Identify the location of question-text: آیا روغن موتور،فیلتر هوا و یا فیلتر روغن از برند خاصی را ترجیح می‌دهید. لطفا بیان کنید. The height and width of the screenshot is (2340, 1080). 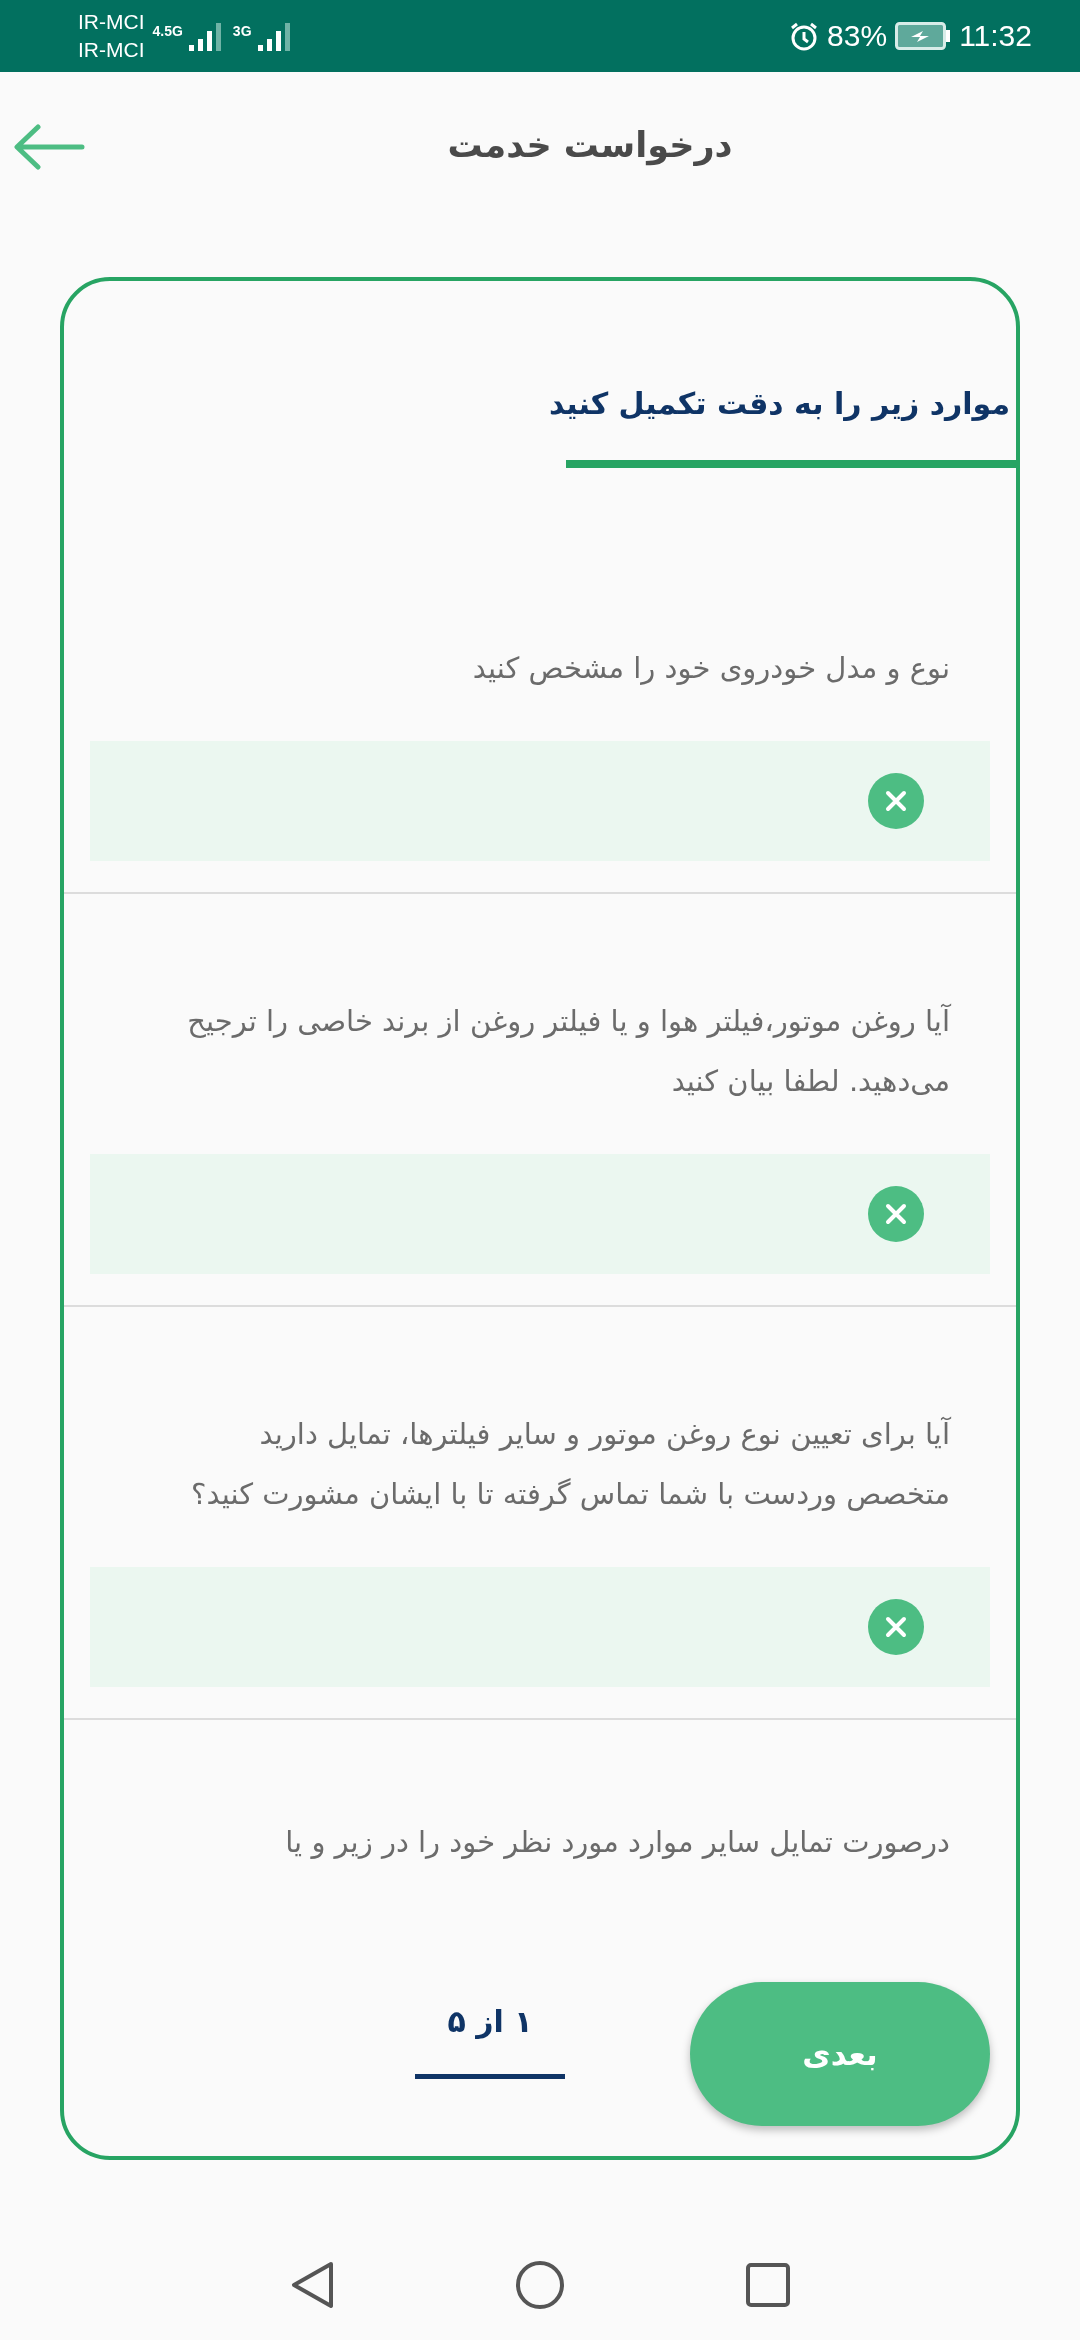
(568, 1051).